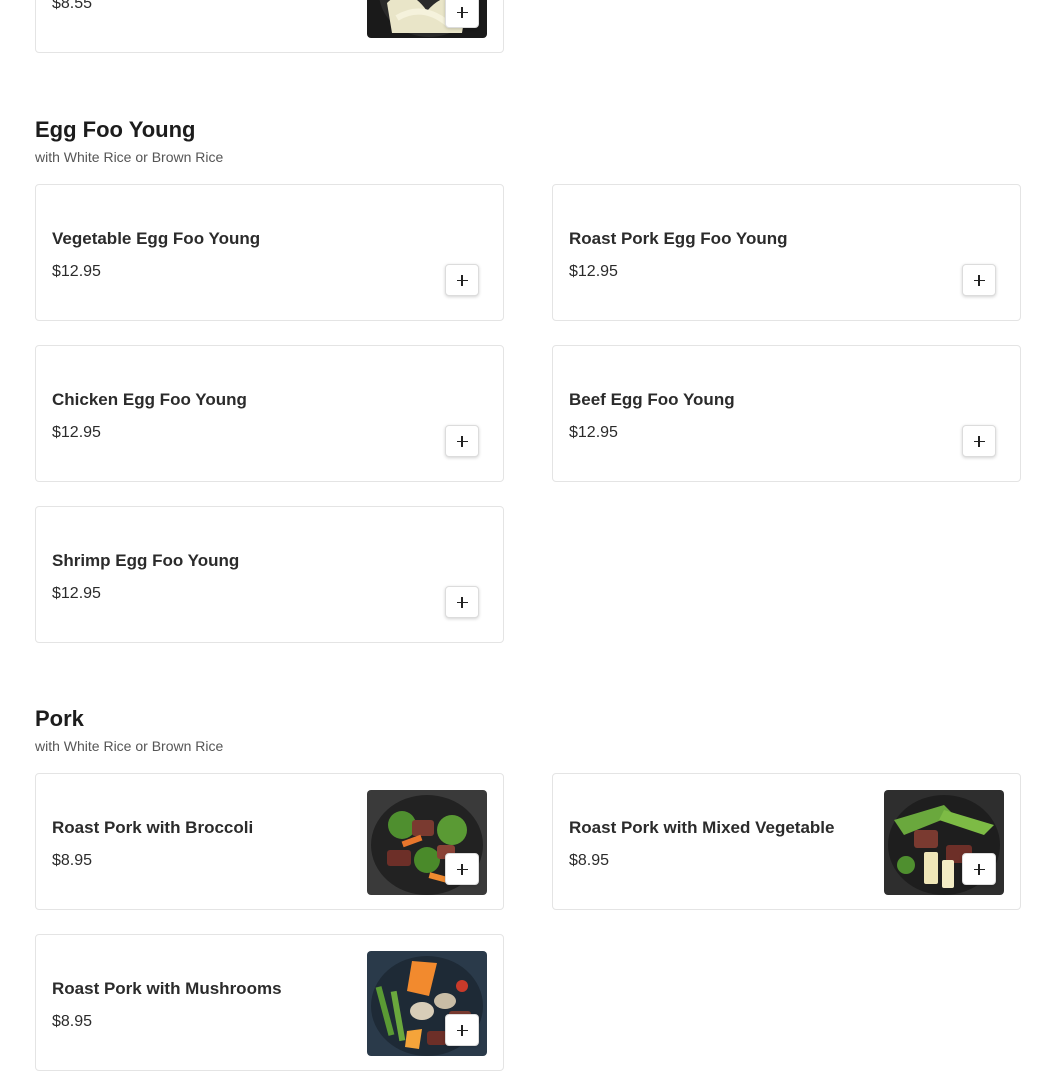 The image size is (1050, 1089). What do you see at coordinates (269, 1002) in the screenshot?
I see `menu-item-card: Roast Pork with Mushrooms $8.95` at bounding box center [269, 1002].